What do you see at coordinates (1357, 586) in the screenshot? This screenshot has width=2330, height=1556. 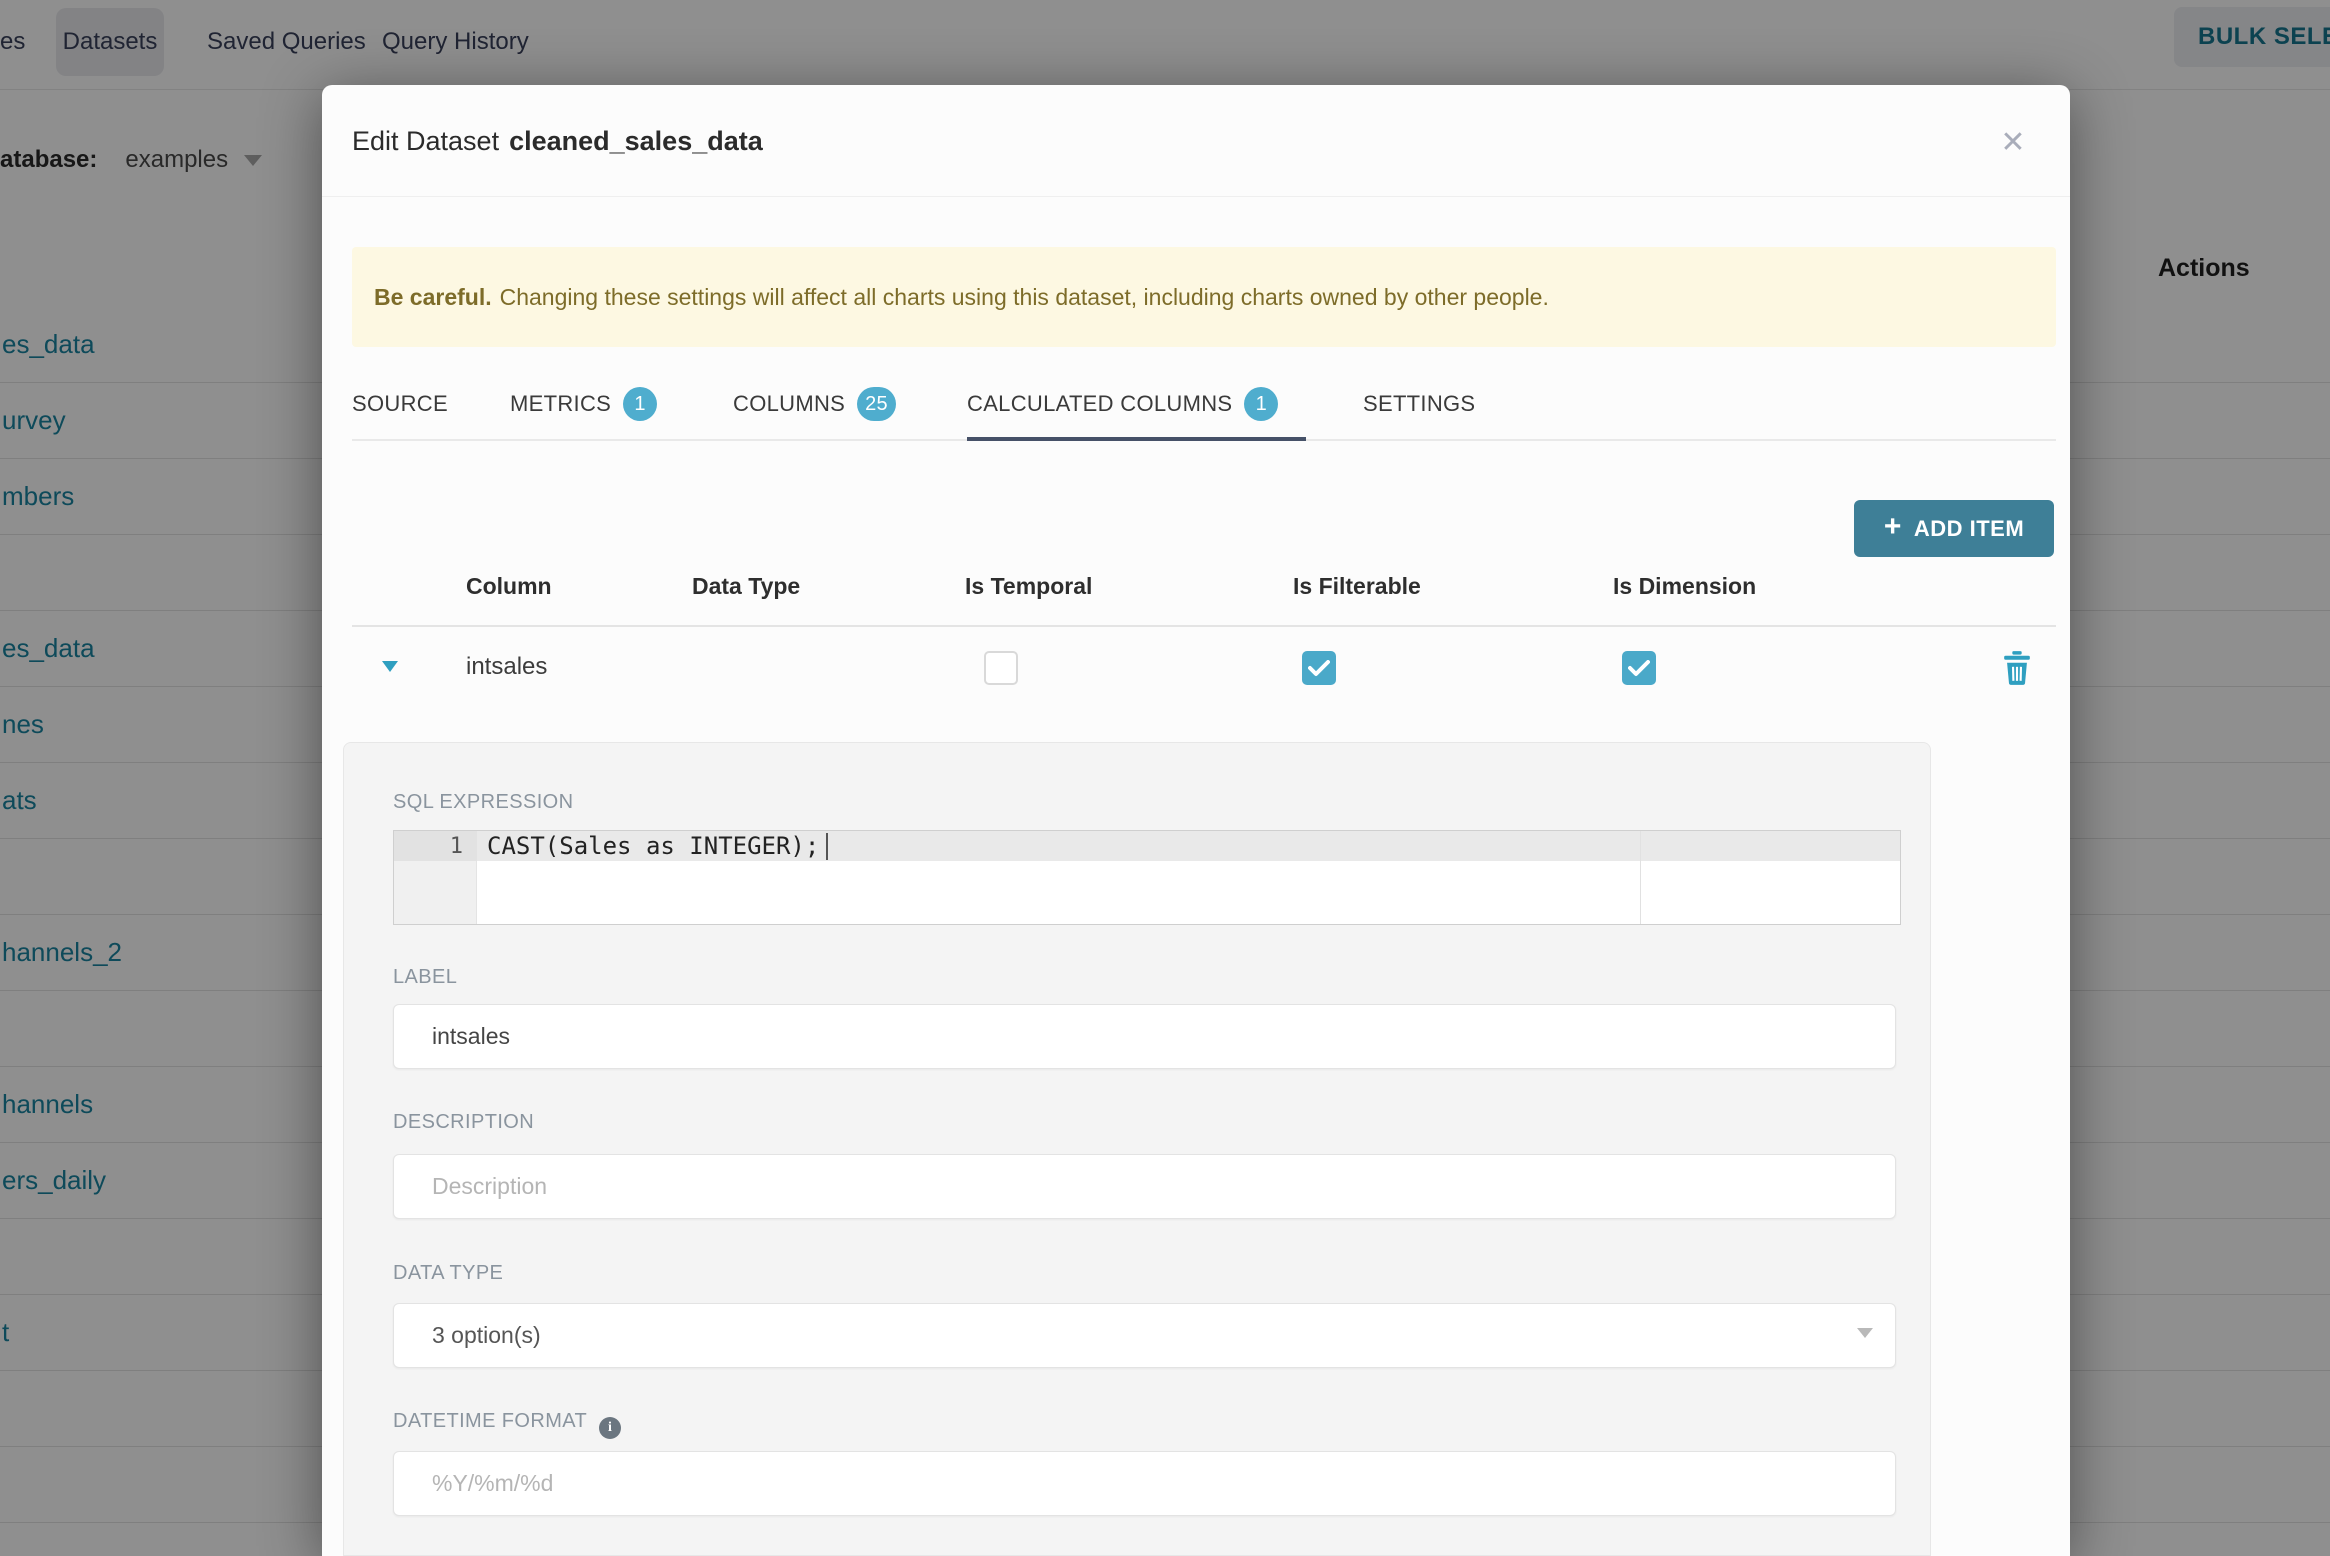 I see `column-header-is-filterable: Is Filterable` at bounding box center [1357, 586].